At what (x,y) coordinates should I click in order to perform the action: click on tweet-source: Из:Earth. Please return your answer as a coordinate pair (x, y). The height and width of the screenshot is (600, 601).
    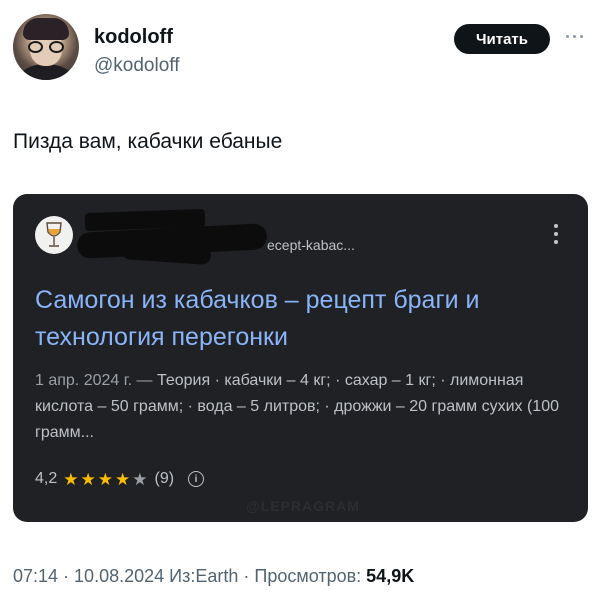
    Looking at the image, I should click on (204, 576).